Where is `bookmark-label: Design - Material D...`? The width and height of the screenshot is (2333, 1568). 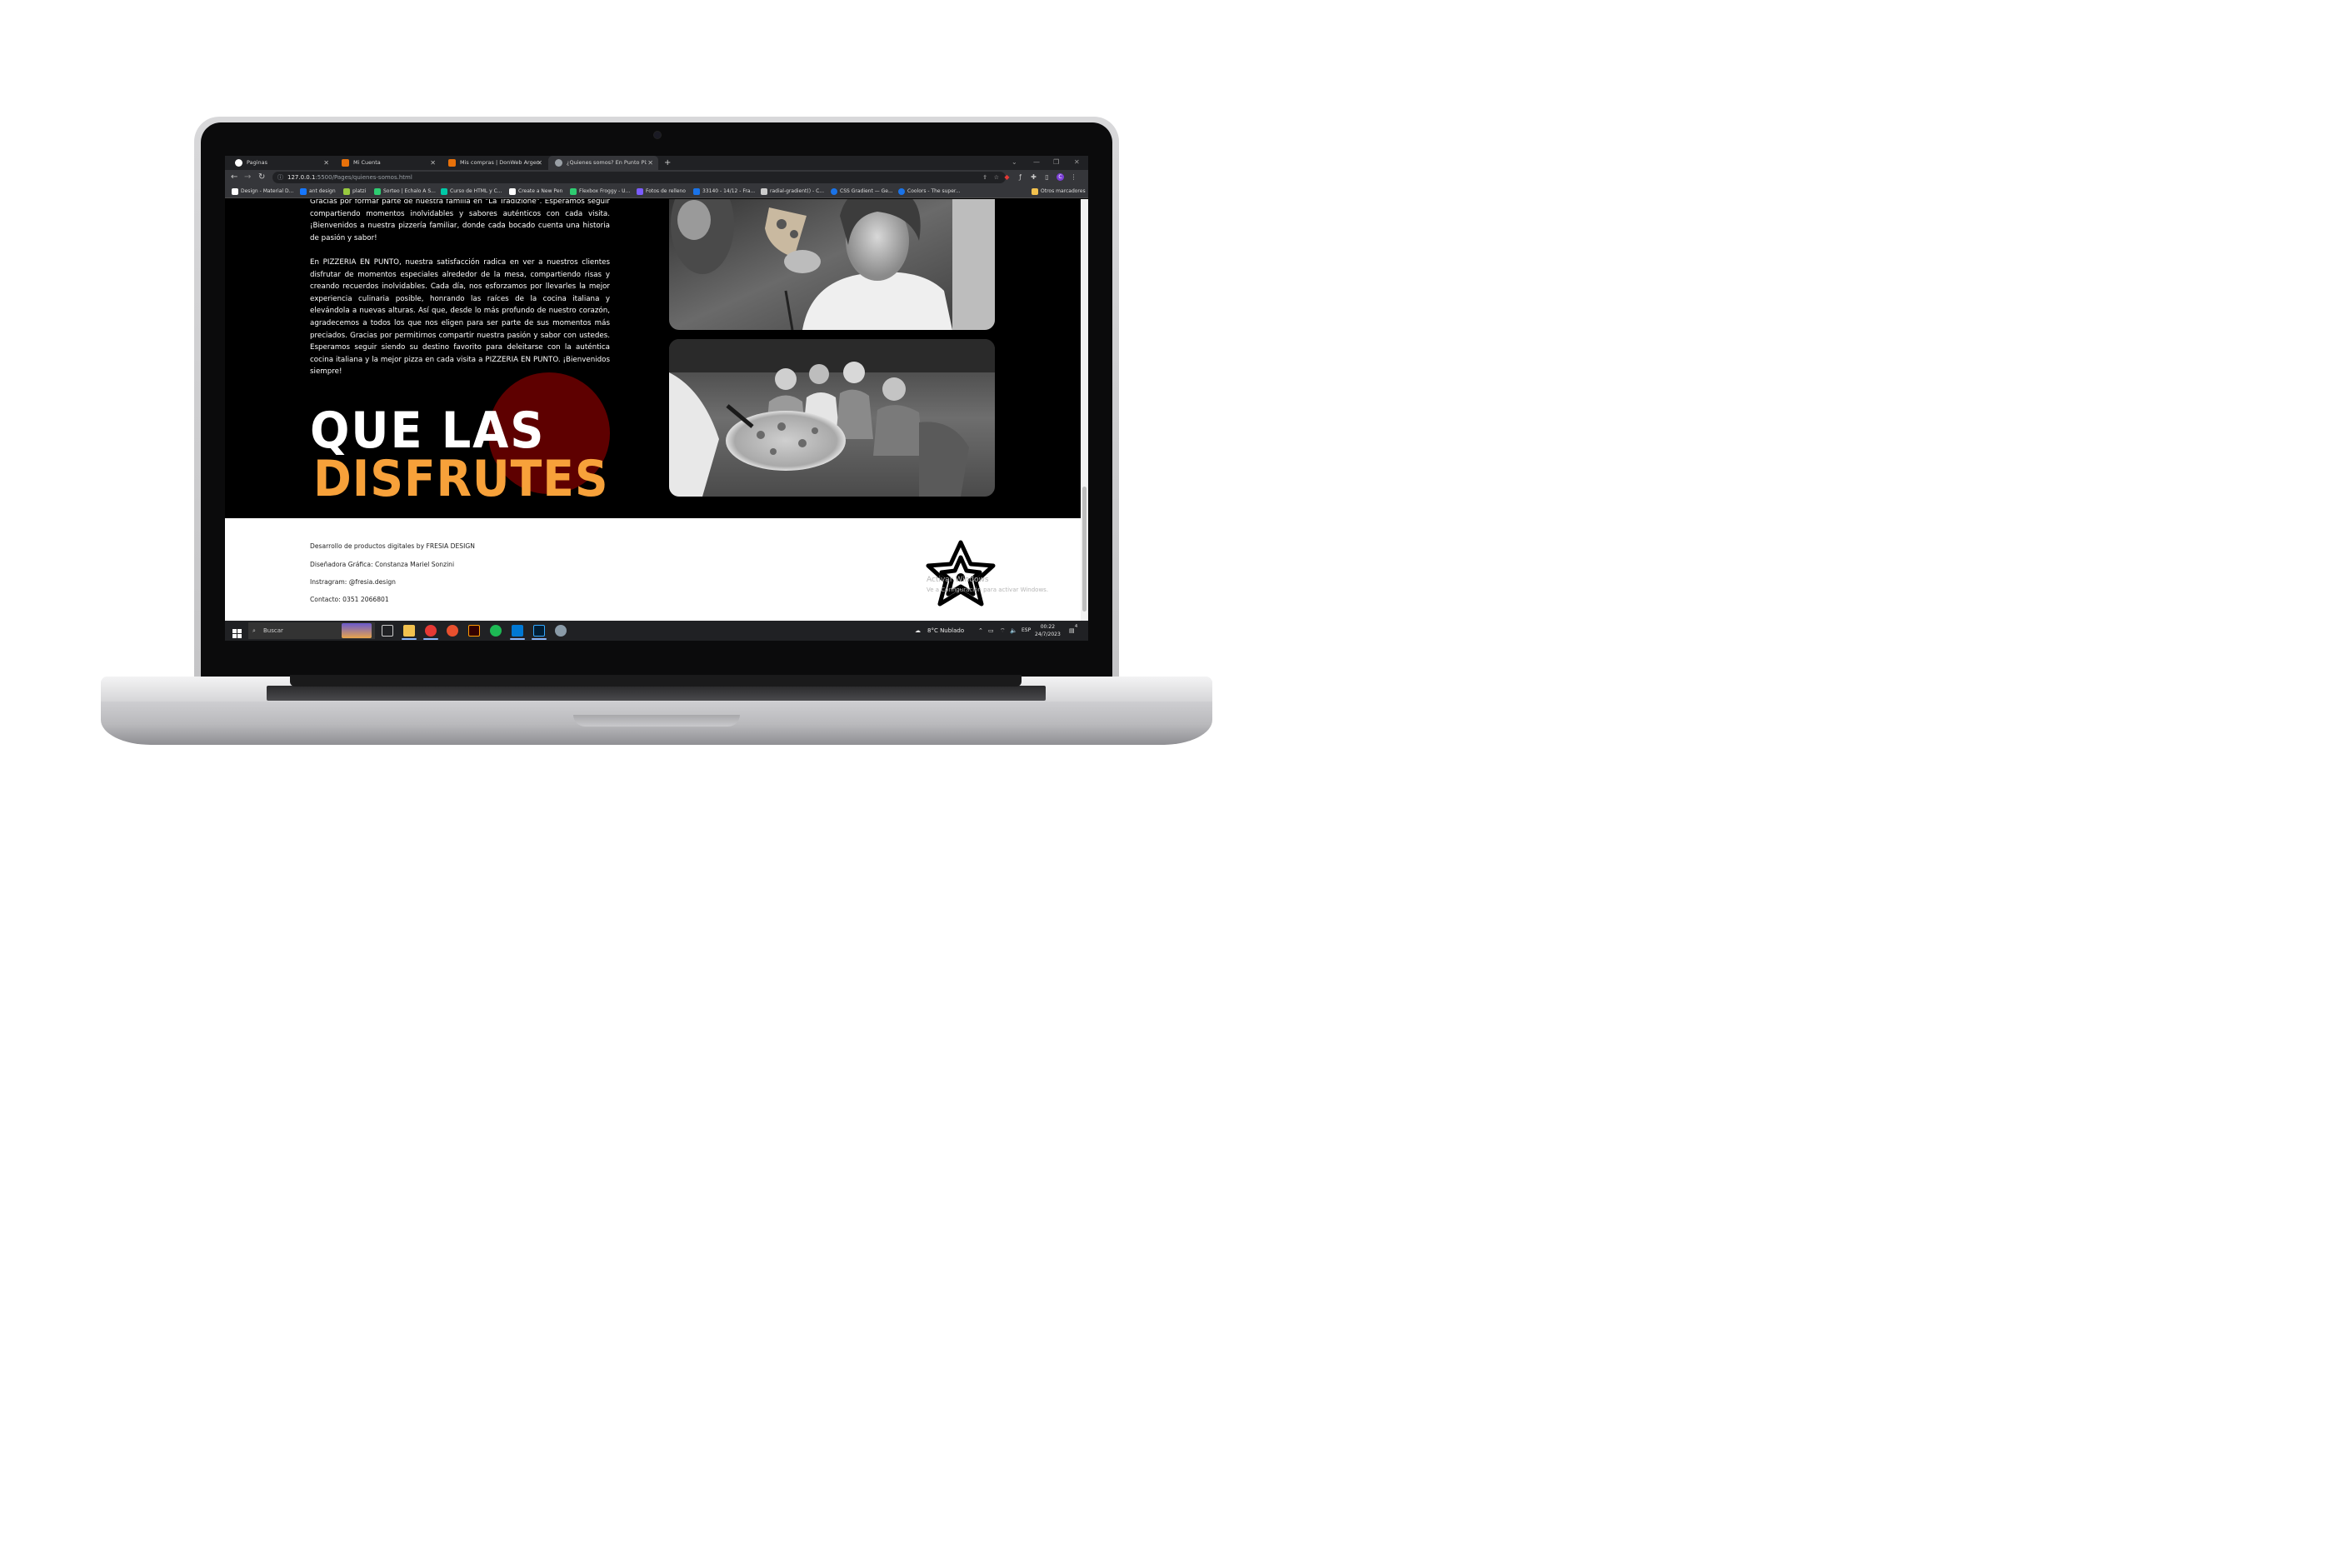 bookmark-label: Design - Material D... is located at coordinates (268, 191).